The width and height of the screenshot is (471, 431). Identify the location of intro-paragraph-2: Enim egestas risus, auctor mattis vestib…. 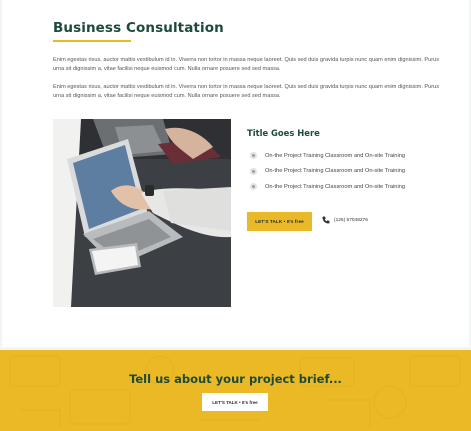
(246, 91).